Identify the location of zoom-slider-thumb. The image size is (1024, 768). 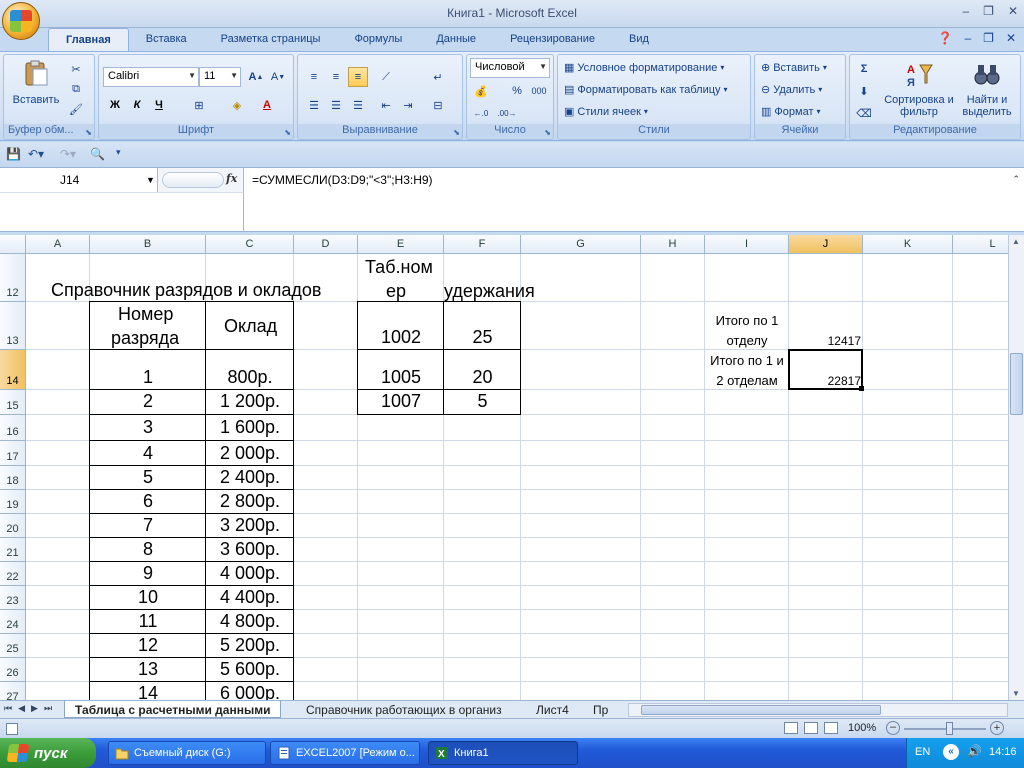
(949, 728).